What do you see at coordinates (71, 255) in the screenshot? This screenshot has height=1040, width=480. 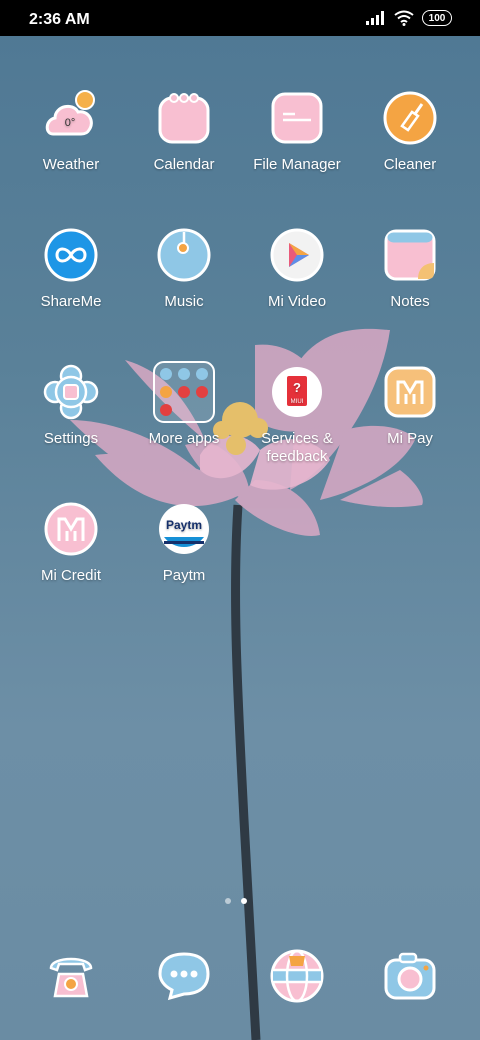 I see `infinity-icon` at bounding box center [71, 255].